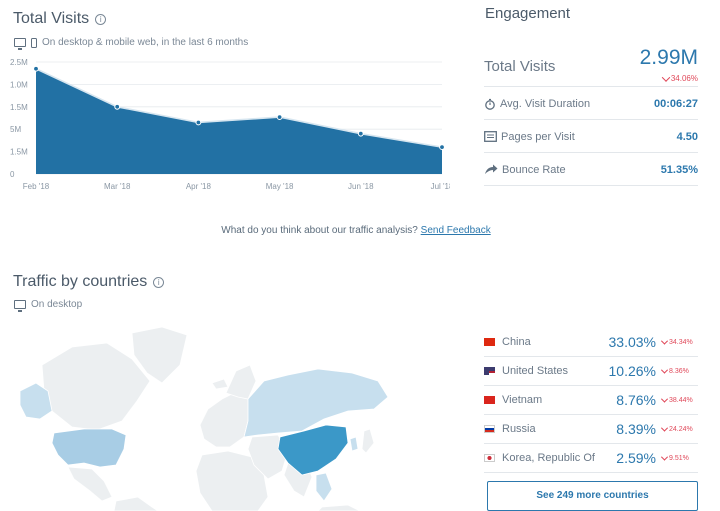 The width and height of the screenshot is (720, 511). What do you see at coordinates (489, 429) in the screenshot?
I see `russia-flag-icon` at bounding box center [489, 429].